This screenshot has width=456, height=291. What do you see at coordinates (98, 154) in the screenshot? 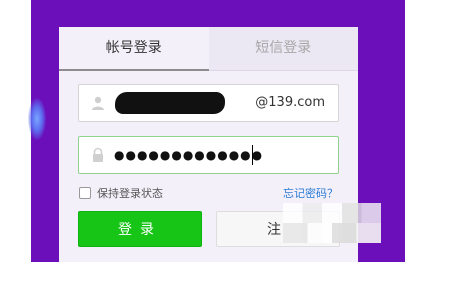
I see `lock-icon` at bounding box center [98, 154].